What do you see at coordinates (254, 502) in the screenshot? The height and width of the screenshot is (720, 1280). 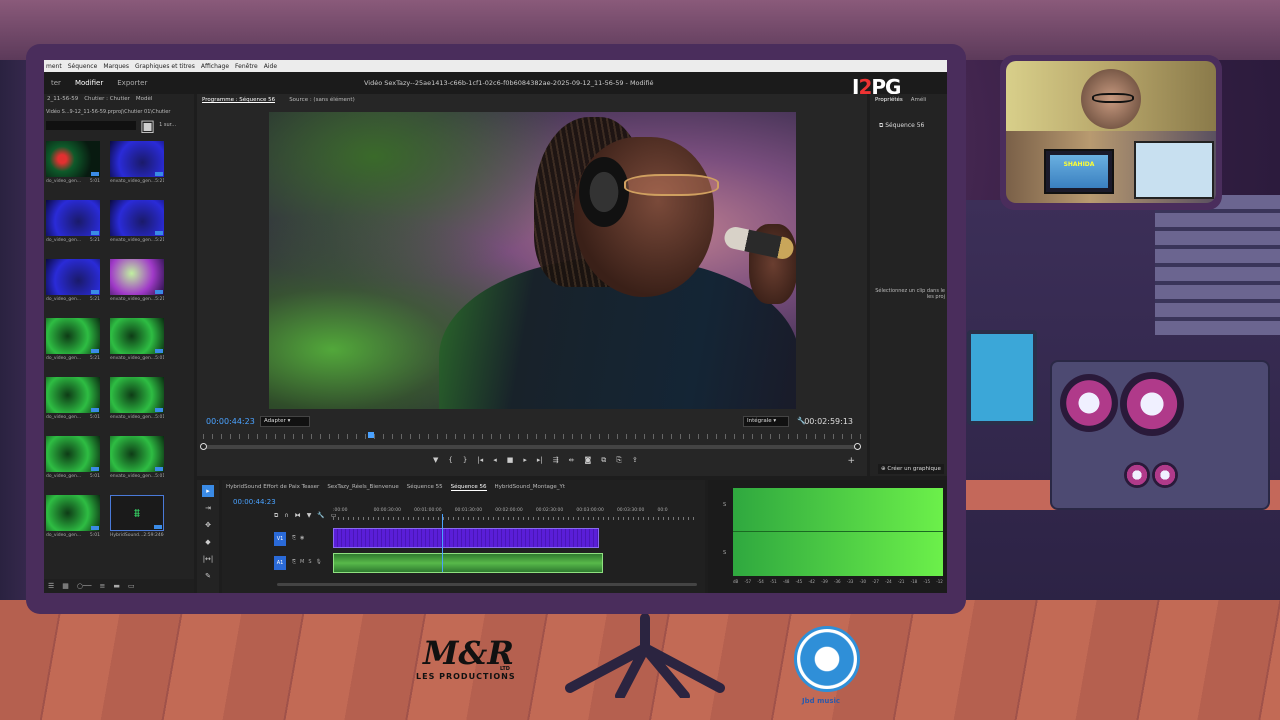 I see `timeline-timecode: 00:00:44:23` at bounding box center [254, 502].